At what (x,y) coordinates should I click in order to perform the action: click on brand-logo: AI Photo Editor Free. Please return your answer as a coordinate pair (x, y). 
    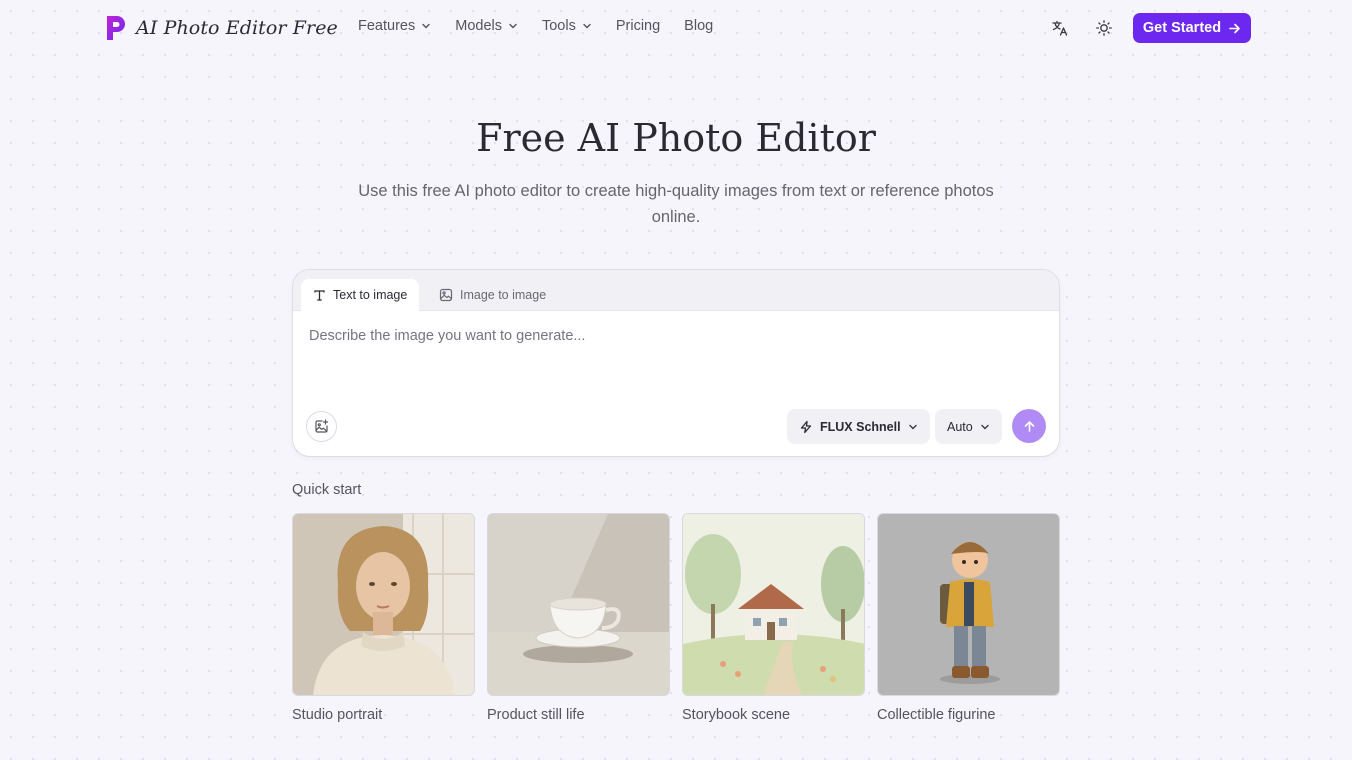
    Looking at the image, I should click on (221, 28).